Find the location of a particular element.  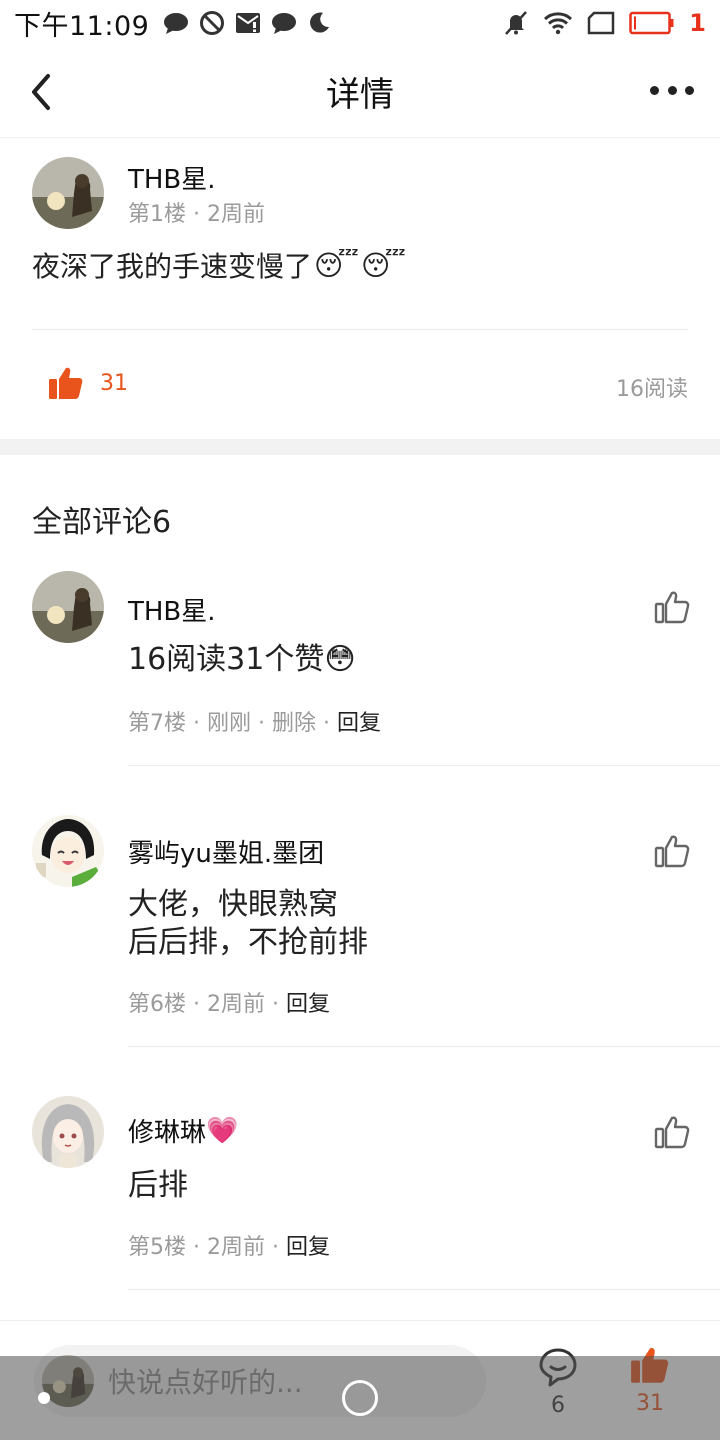

status-system-icons: 1 is located at coordinates (604, 23).